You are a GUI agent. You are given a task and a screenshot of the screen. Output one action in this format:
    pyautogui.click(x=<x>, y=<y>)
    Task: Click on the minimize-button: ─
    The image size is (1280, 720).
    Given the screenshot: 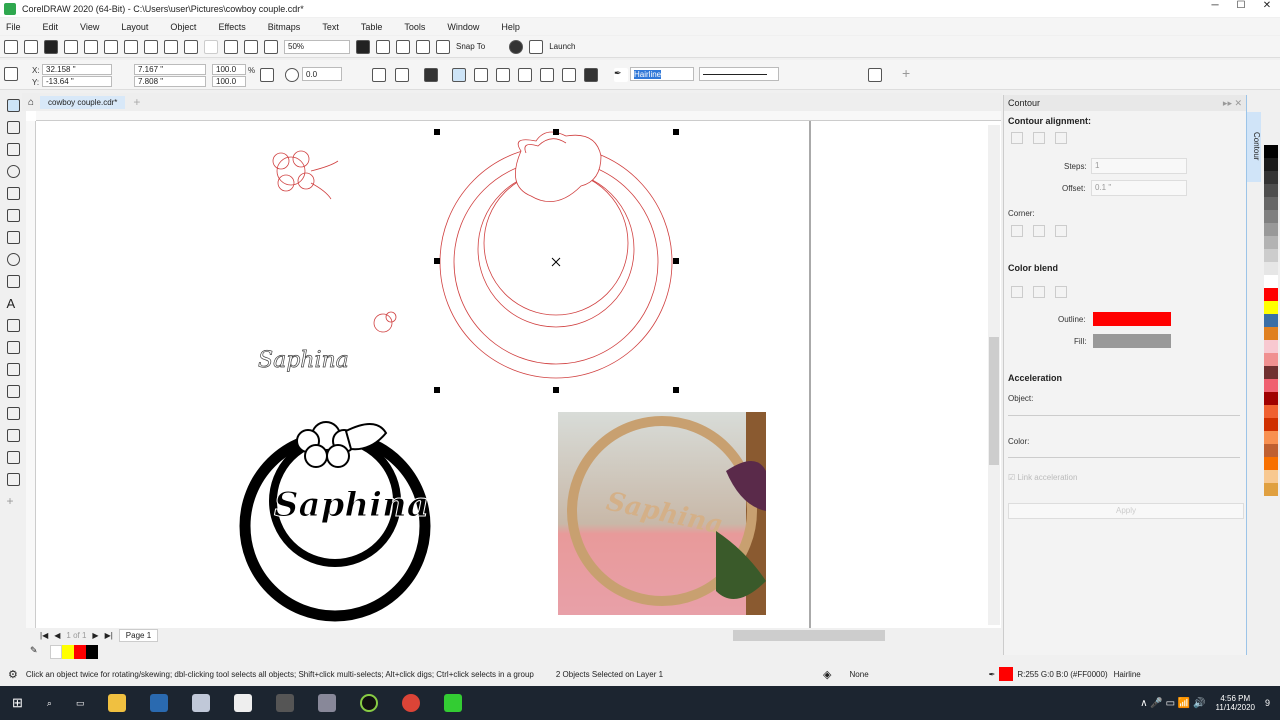 What is the action you would take?
    pyautogui.click(x=1215, y=5)
    